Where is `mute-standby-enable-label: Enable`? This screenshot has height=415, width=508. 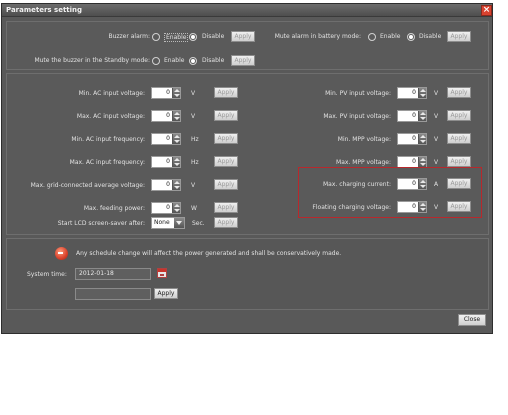 mute-standby-enable-label: Enable is located at coordinates (174, 60).